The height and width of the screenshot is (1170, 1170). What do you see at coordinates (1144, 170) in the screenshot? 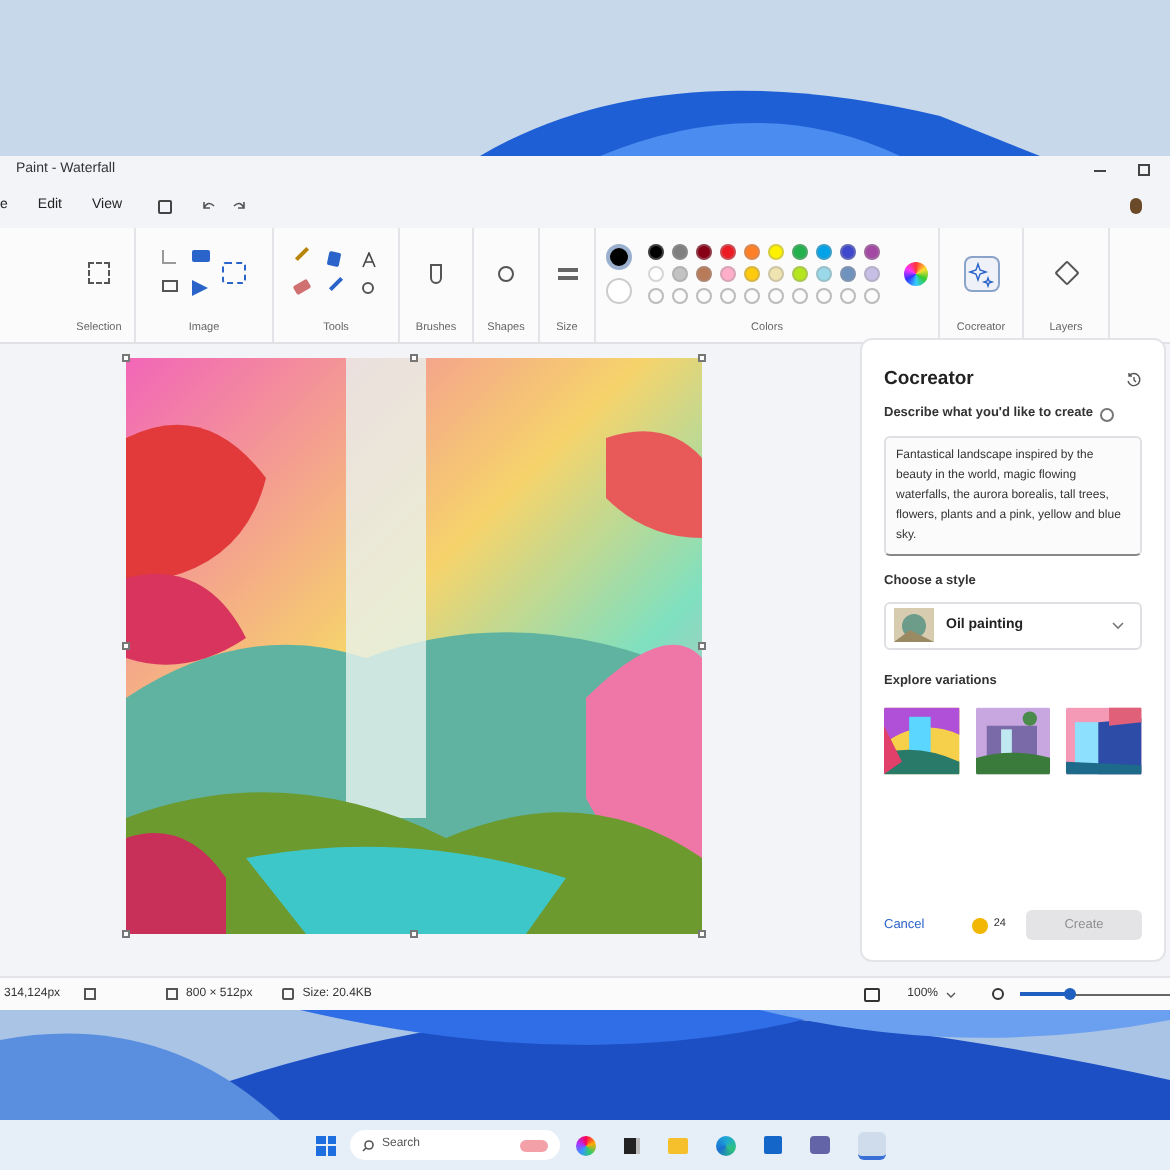
I see `maximize-icon` at bounding box center [1144, 170].